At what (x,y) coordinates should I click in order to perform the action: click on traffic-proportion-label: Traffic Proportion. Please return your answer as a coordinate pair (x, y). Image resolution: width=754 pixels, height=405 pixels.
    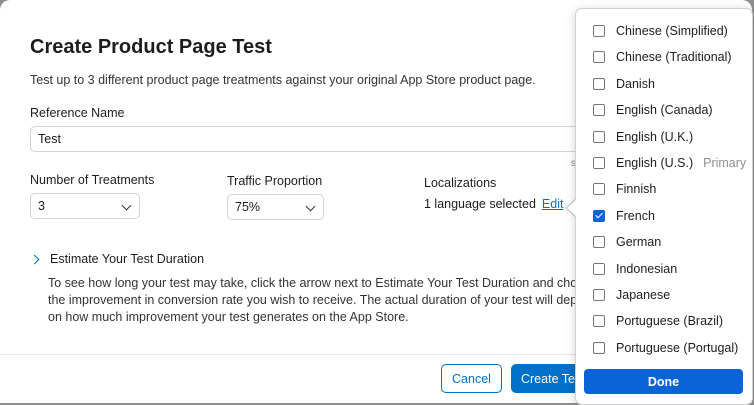
    Looking at the image, I should click on (275, 181).